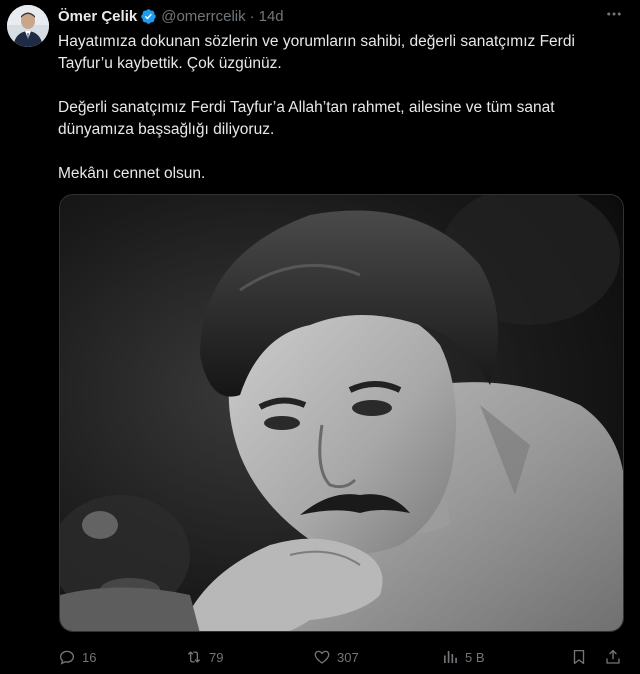  What do you see at coordinates (450, 657) in the screenshot?
I see `views-icon` at bounding box center [450, 657].